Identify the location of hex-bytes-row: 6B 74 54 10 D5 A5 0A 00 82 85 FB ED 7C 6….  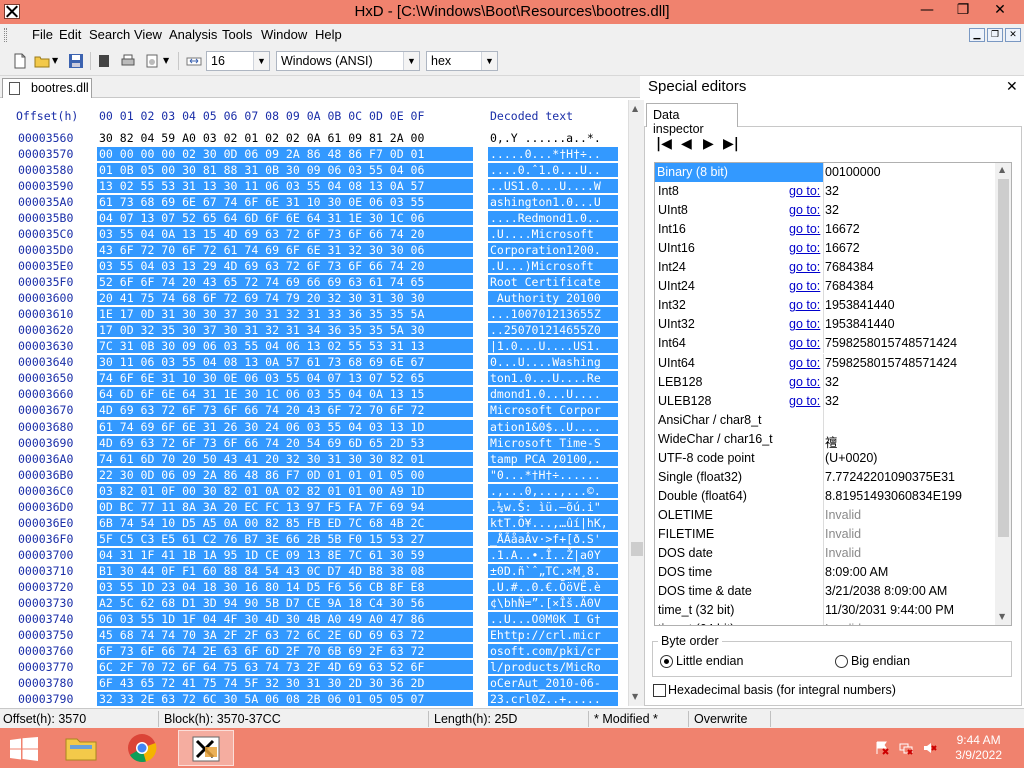
(285, 522).